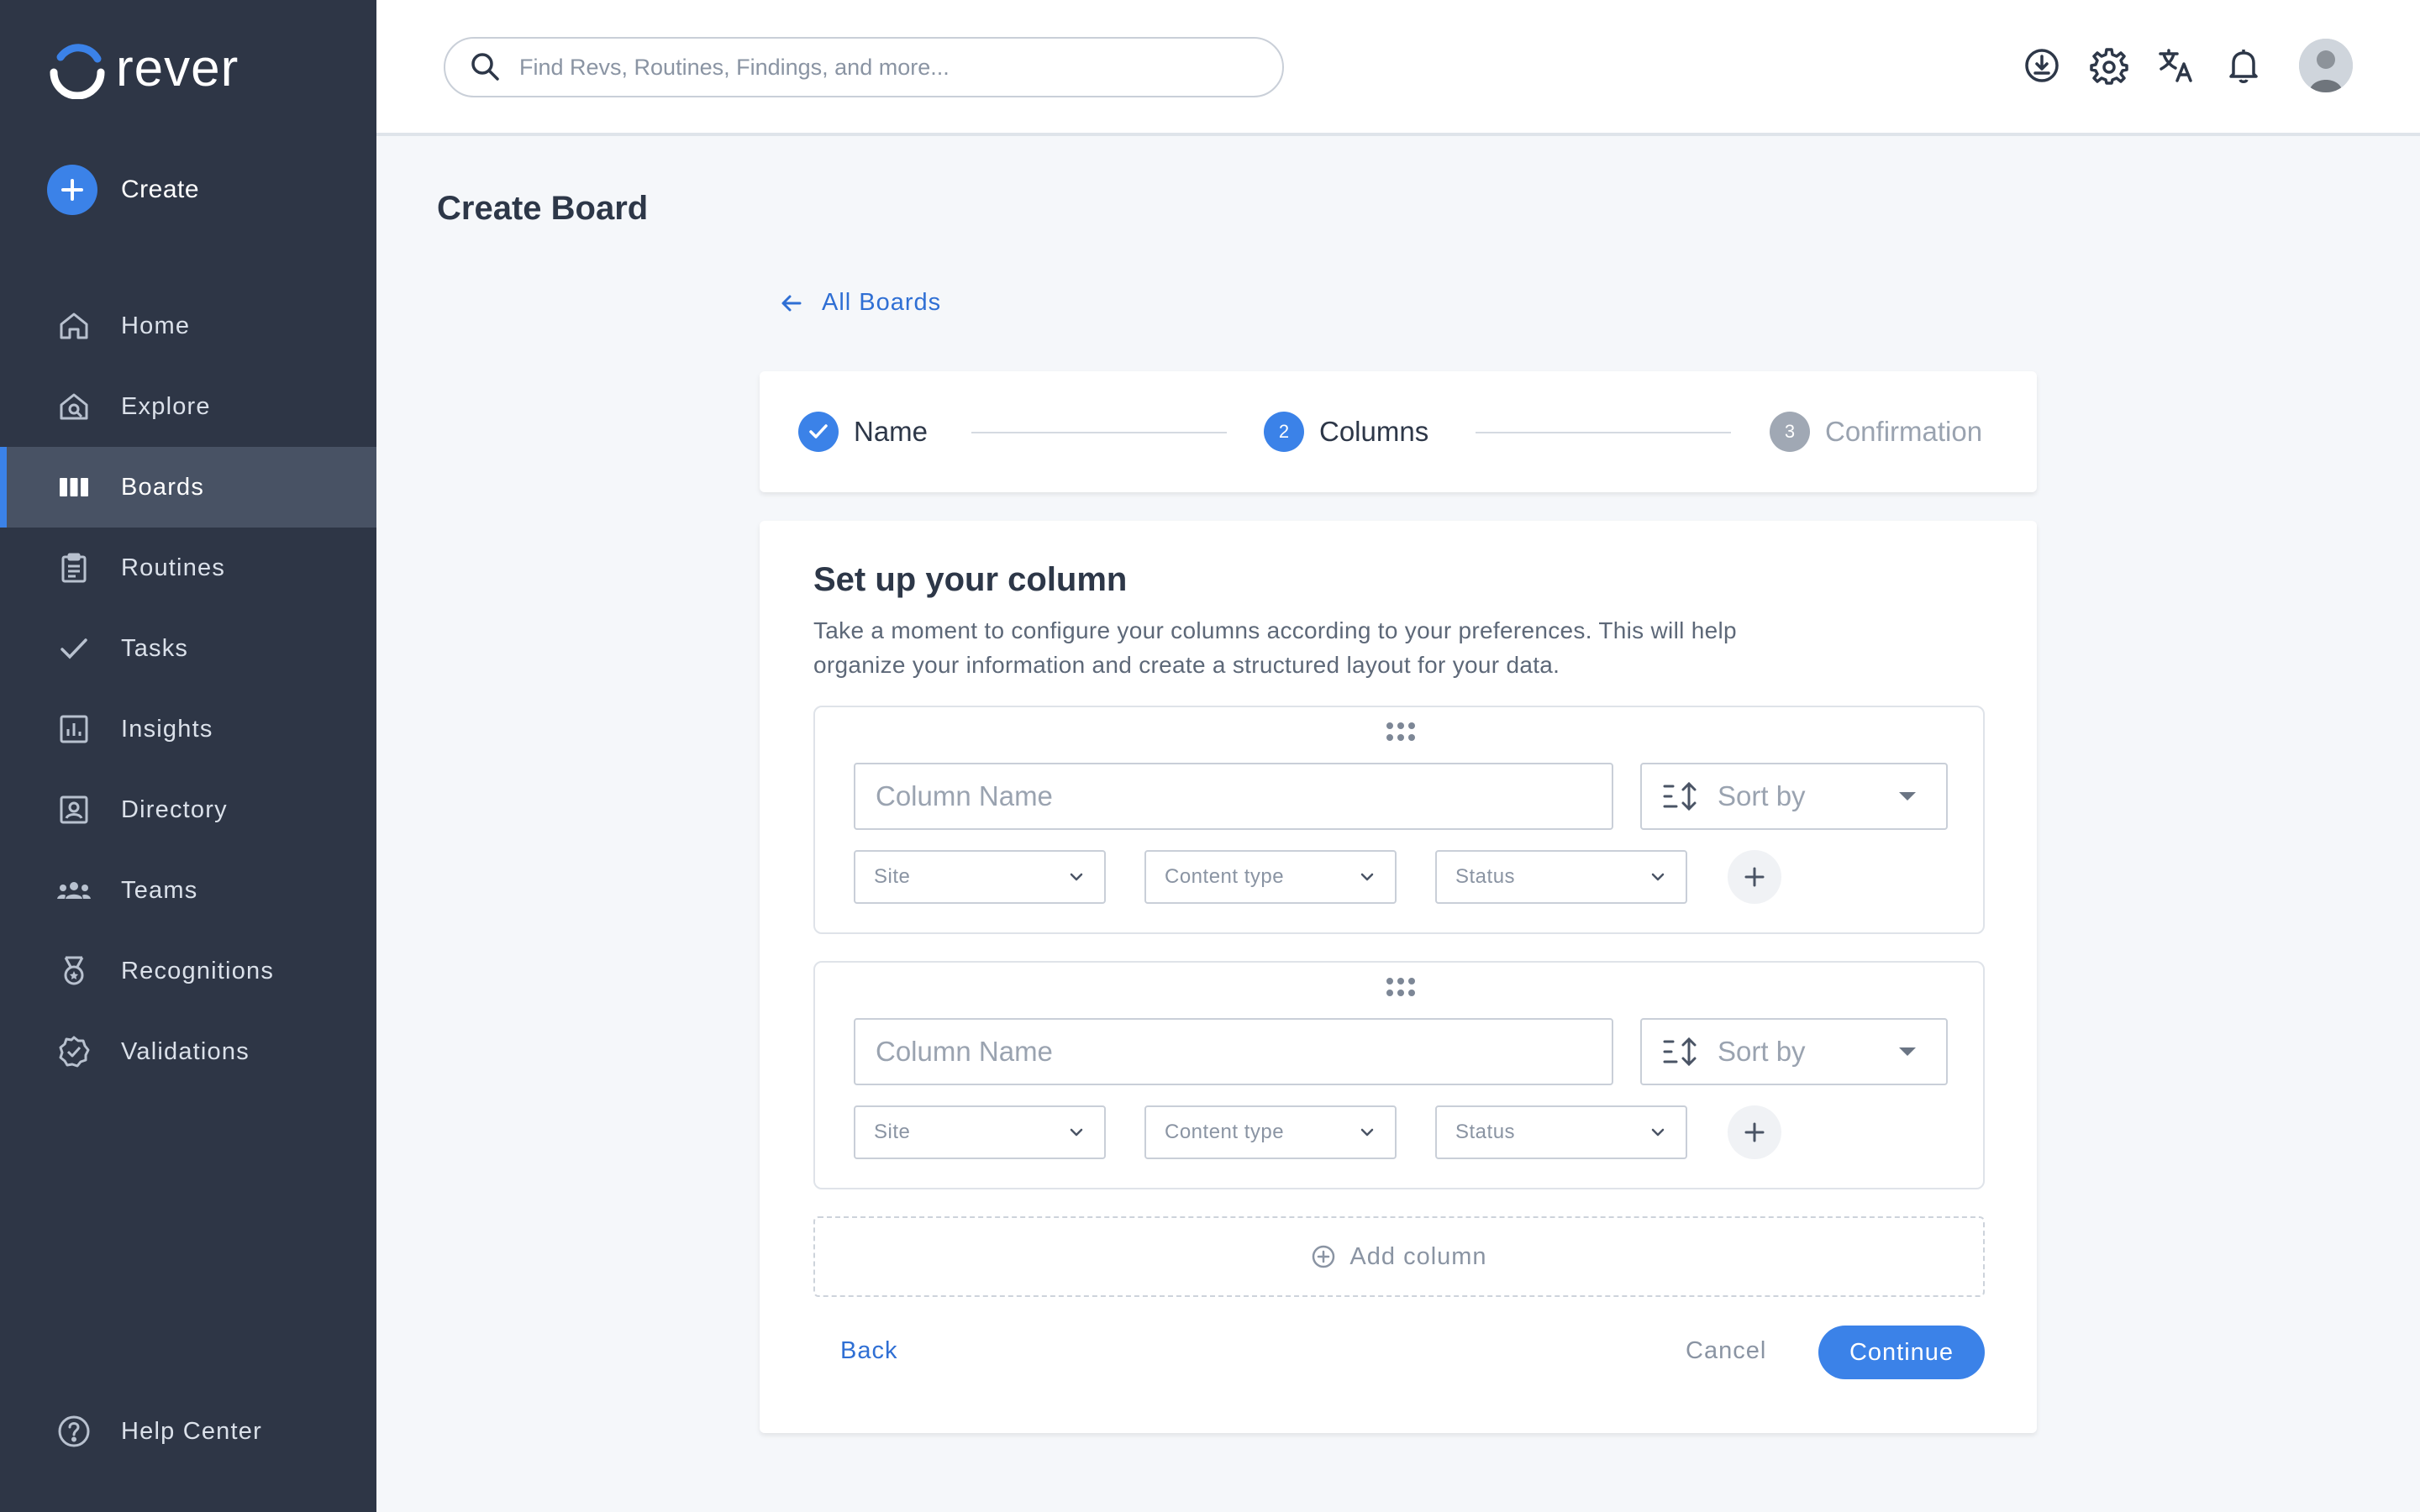  I want to click on sidebar-item-directory: Directory, so click(188, 809).